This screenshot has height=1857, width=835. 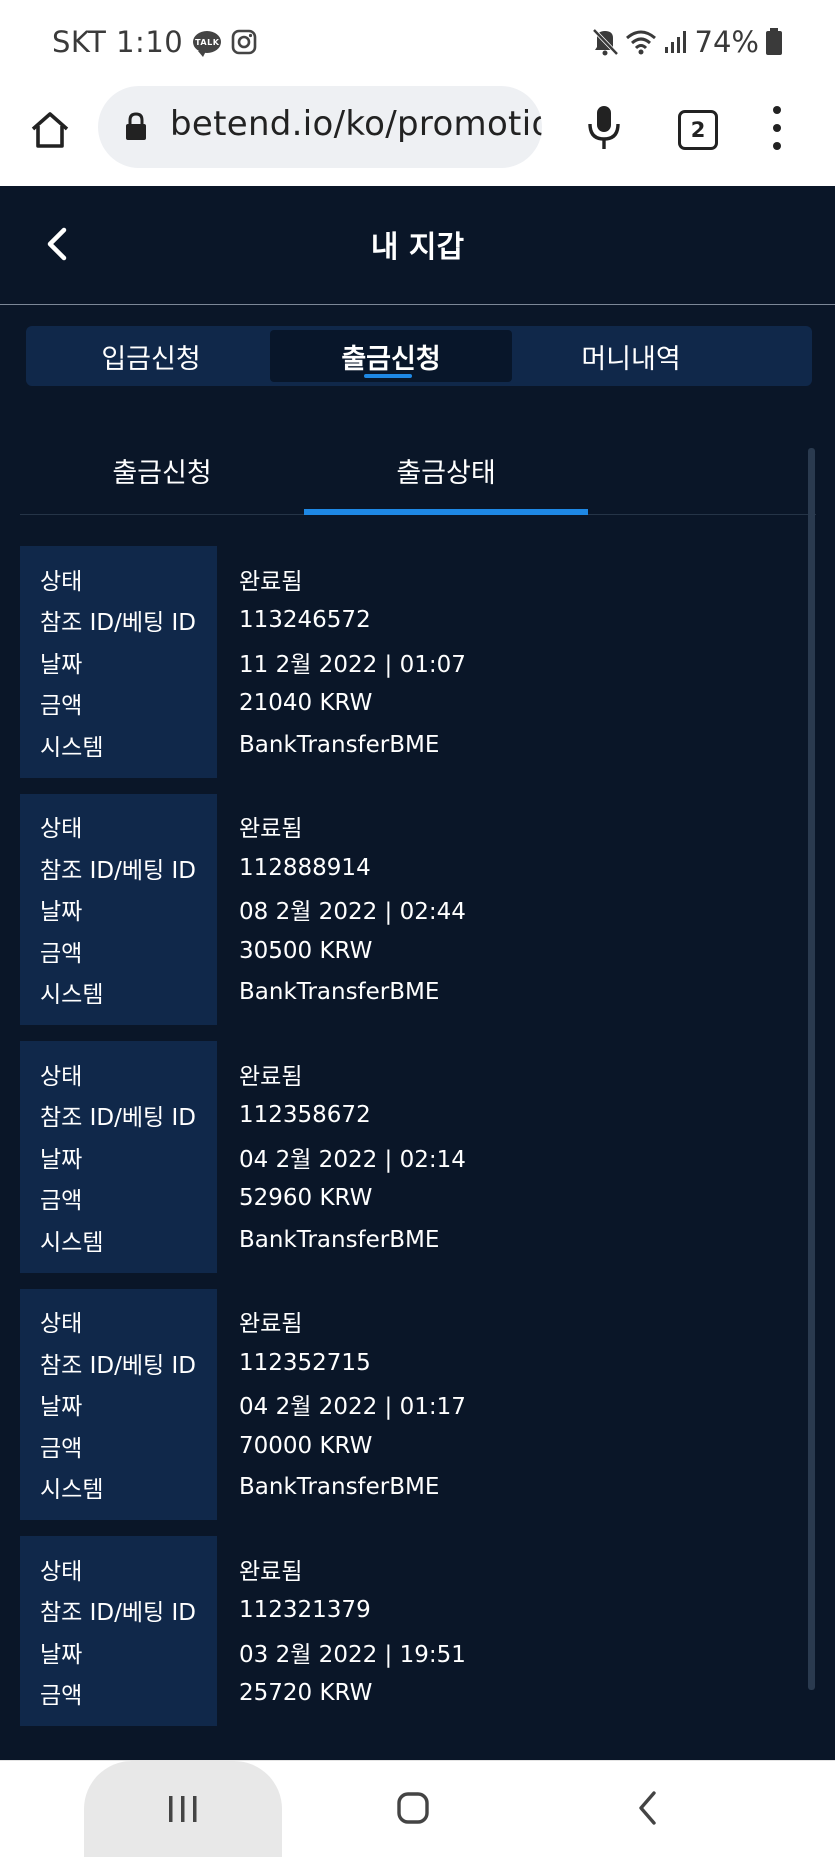 What do you see at coordinates (648, 1808) in the screenshot?
I see `back-icon` at bounding box center [648, 1808].